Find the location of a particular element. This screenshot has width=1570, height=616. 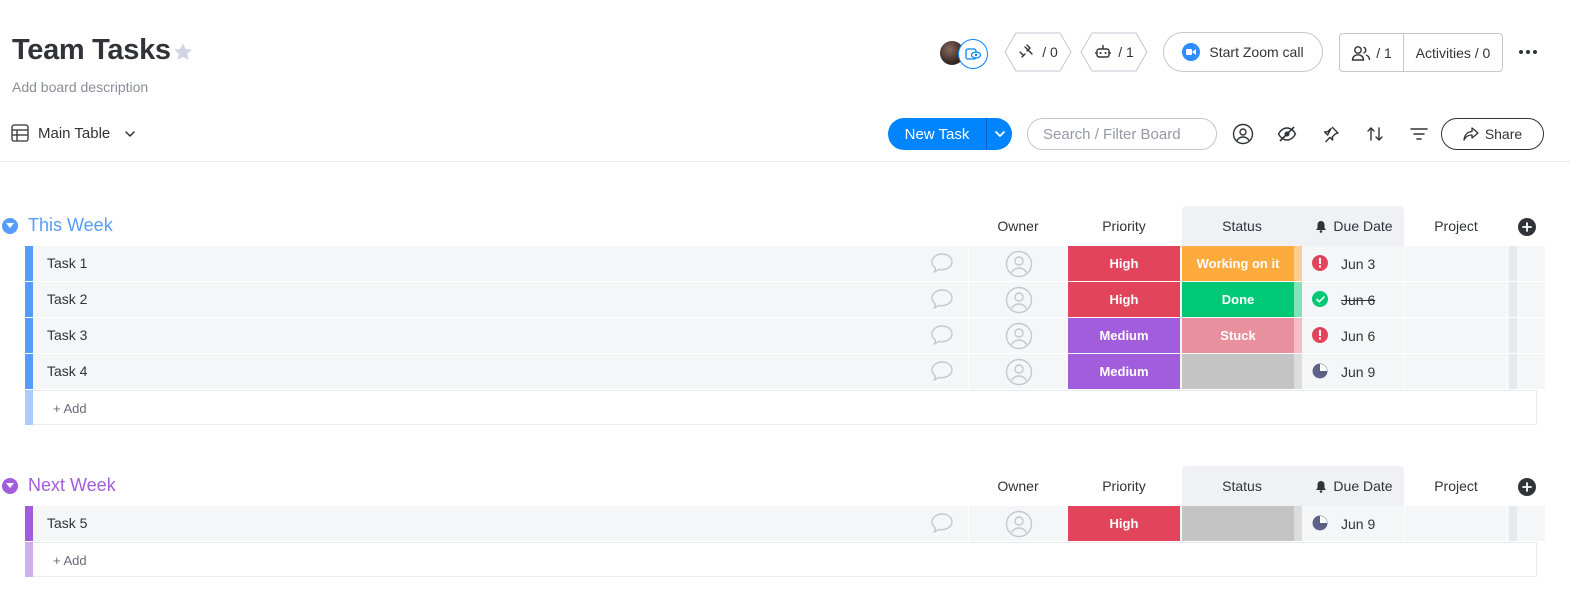

task-name: Task 2 is located at coordinates (67, 299).